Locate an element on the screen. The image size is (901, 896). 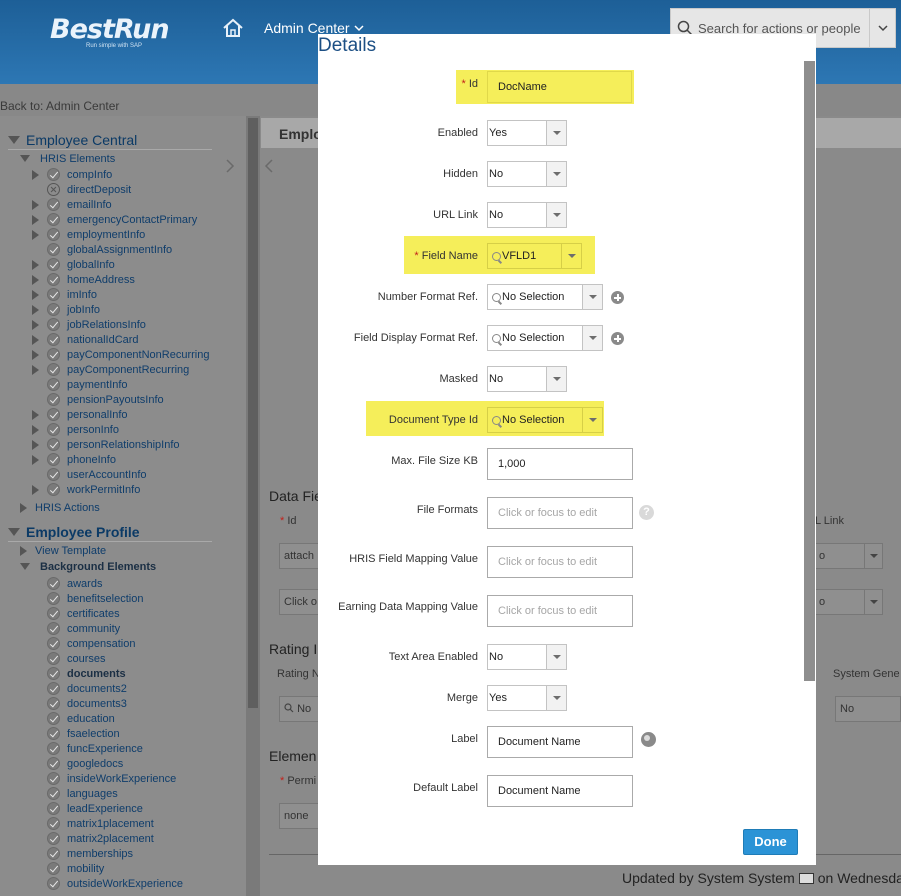
tree-item-label: payComponentRecurring is located at coordinates (128, 369).